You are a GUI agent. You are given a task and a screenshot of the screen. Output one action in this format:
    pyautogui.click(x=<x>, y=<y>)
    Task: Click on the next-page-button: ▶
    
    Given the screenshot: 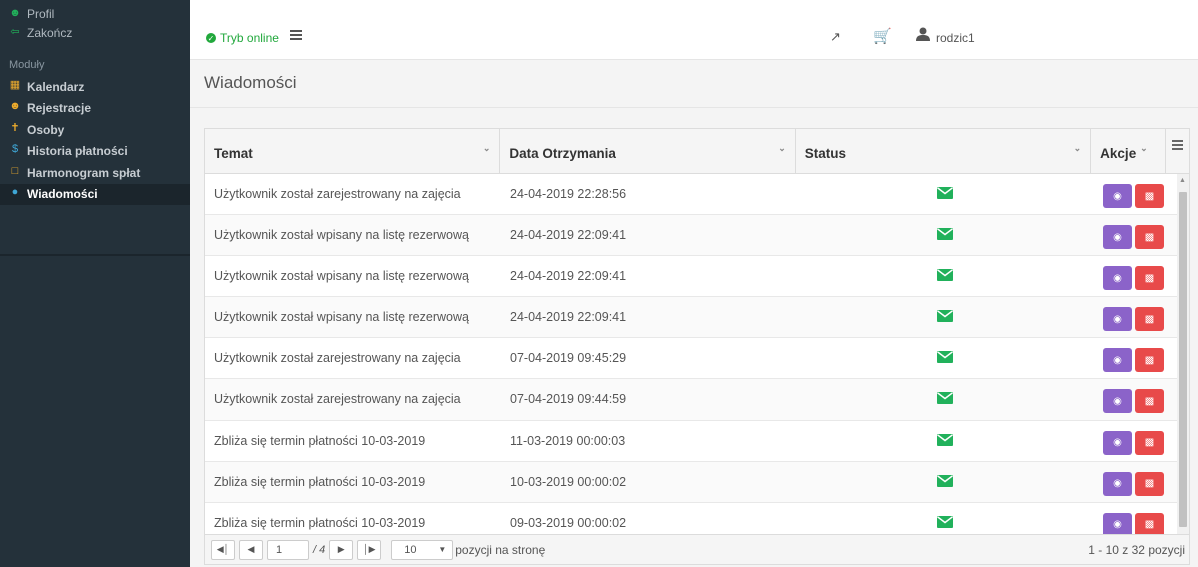 What is the action you would take?
    pyautogui.click(x=341, y=549)
    